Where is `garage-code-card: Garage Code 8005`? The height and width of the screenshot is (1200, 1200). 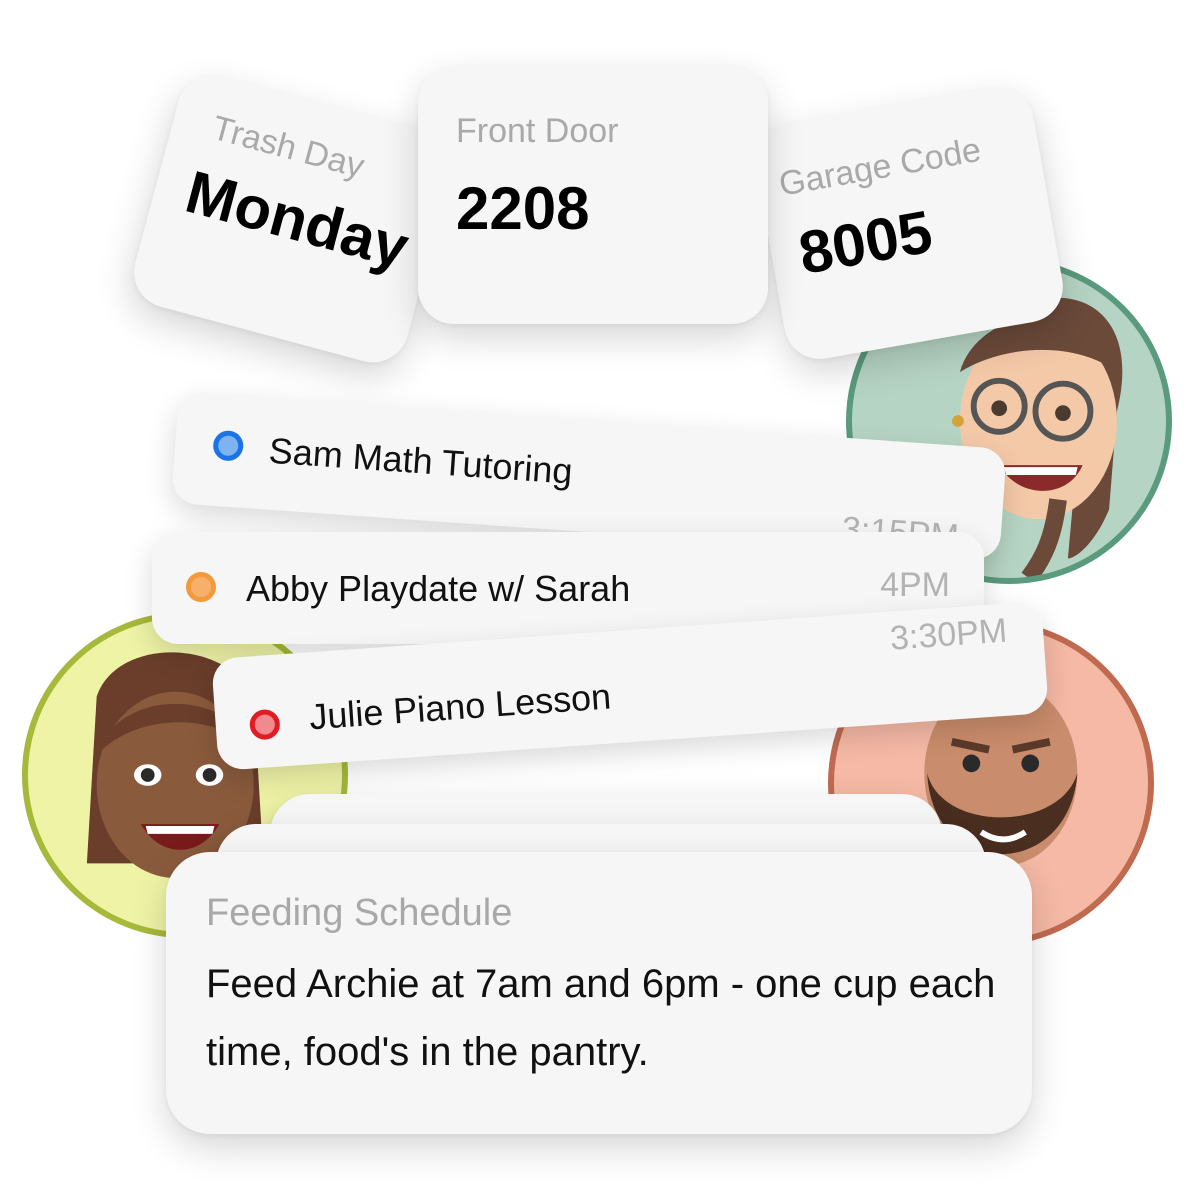
garage-code-card: Garage Code 8005 is located at coordinates (909, 223).